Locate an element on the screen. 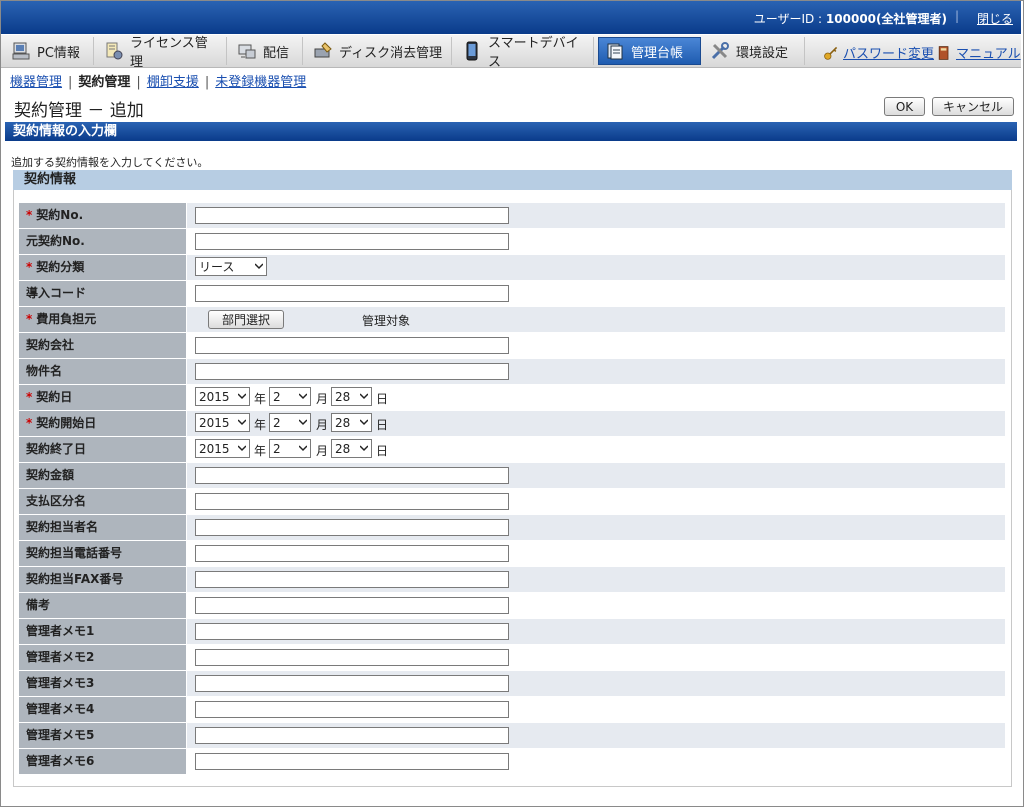  field-label: 管理者メモ4 is located at coordinates (102, 709).